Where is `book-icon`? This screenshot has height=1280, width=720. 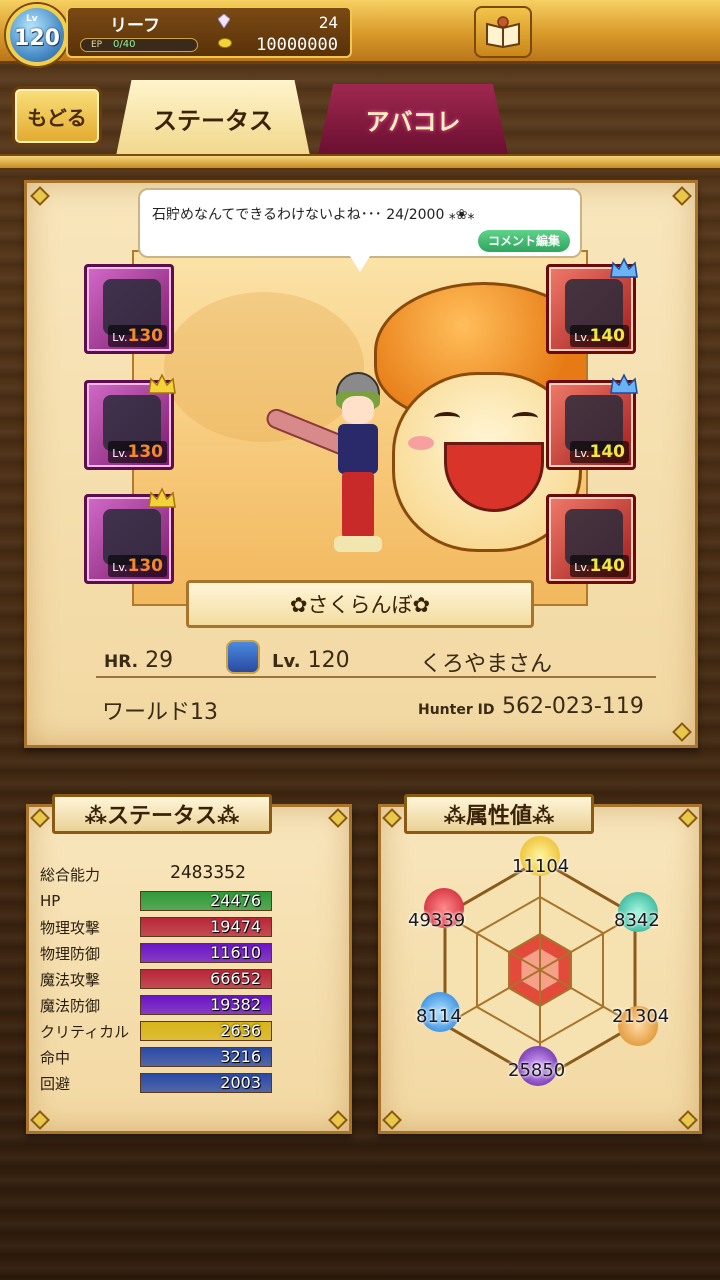
book-icon is located at coordinates (503, 32).